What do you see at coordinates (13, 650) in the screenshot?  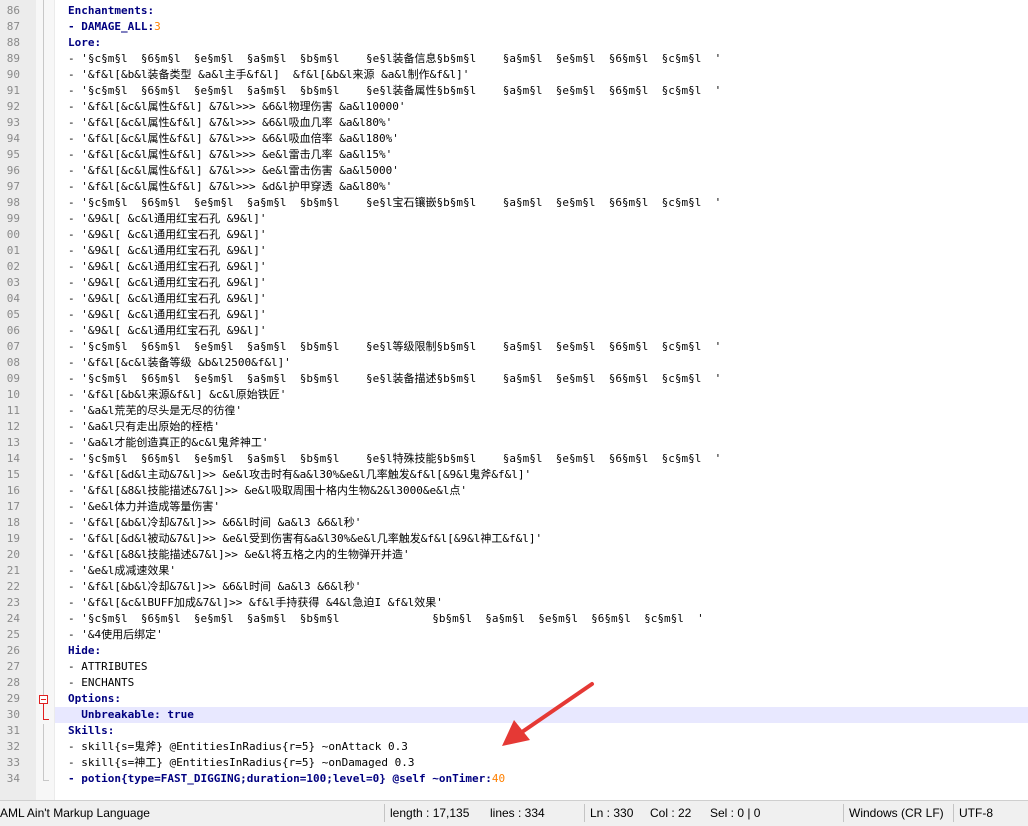 I see `line-number: 26` at bounding box center [13, 650].